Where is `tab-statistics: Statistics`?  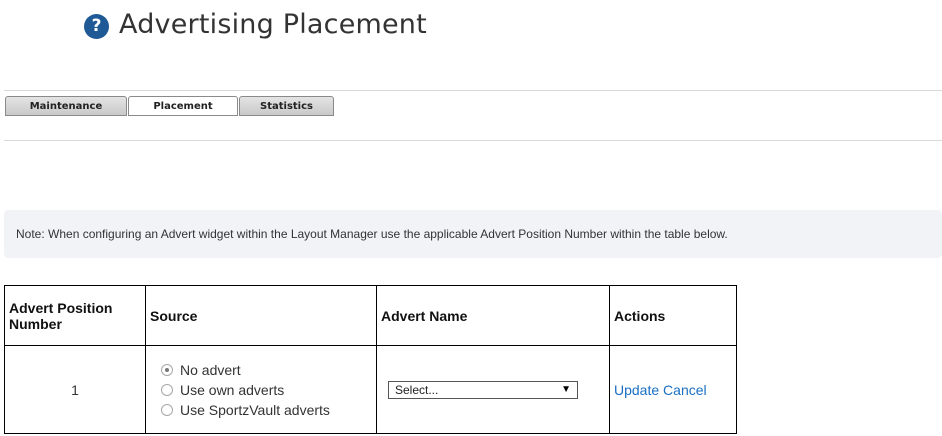
tab-statistics: Statistics is located at coordinates (286, 106).